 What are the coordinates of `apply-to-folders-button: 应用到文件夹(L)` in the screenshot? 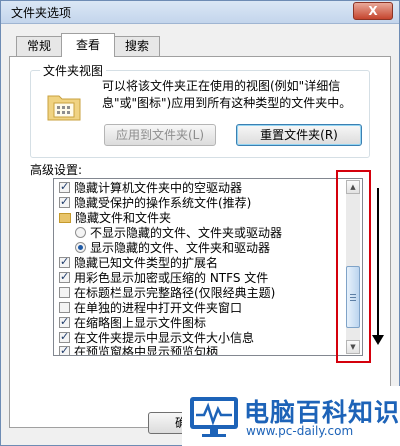 It's located at (160, 135).